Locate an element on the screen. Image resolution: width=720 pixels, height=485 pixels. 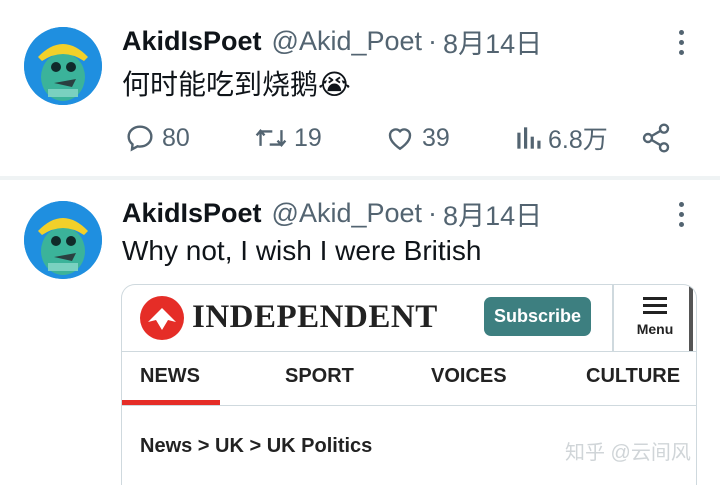
breadcrumb: News > UK > UK Politics is located at coordinates (256, 446).